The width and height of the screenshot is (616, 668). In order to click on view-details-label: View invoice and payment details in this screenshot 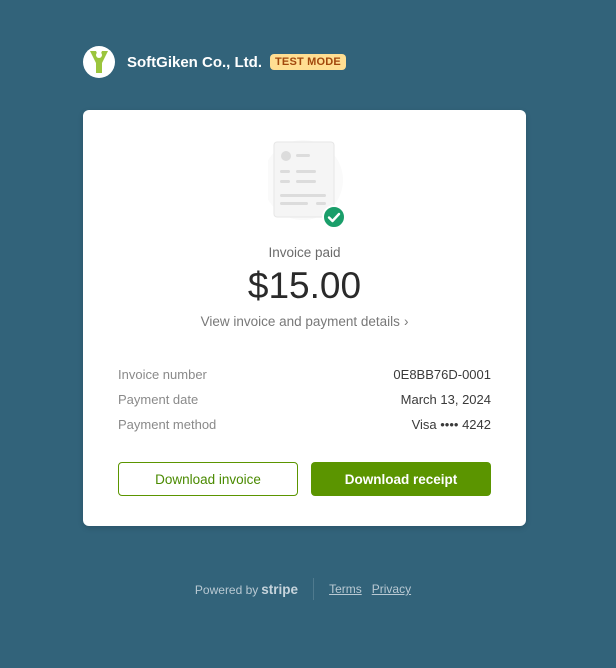, I will do `click(300, 321)`.